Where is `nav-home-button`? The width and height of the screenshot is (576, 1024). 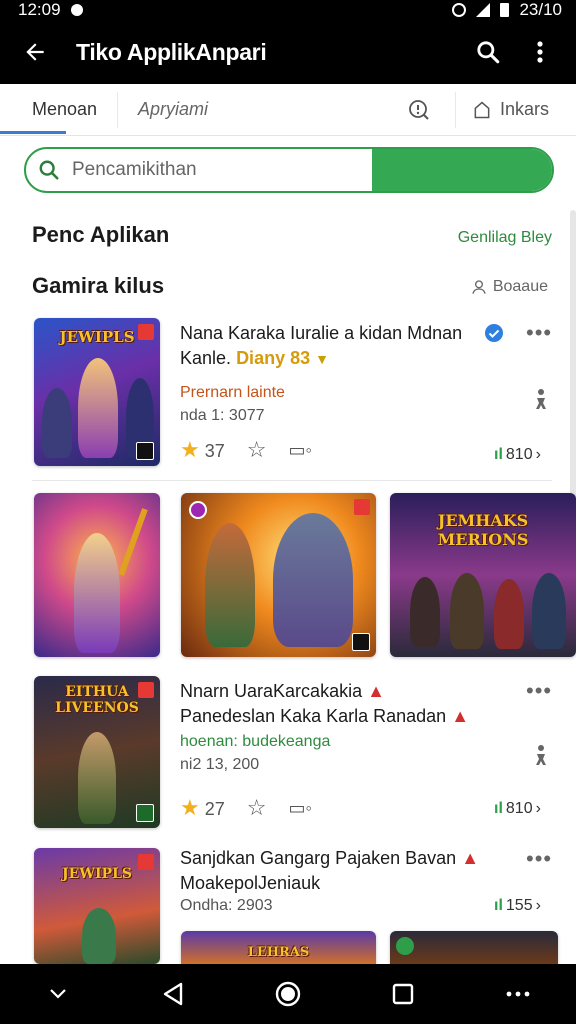 nav-home-button is located at coordinates (288, 994).